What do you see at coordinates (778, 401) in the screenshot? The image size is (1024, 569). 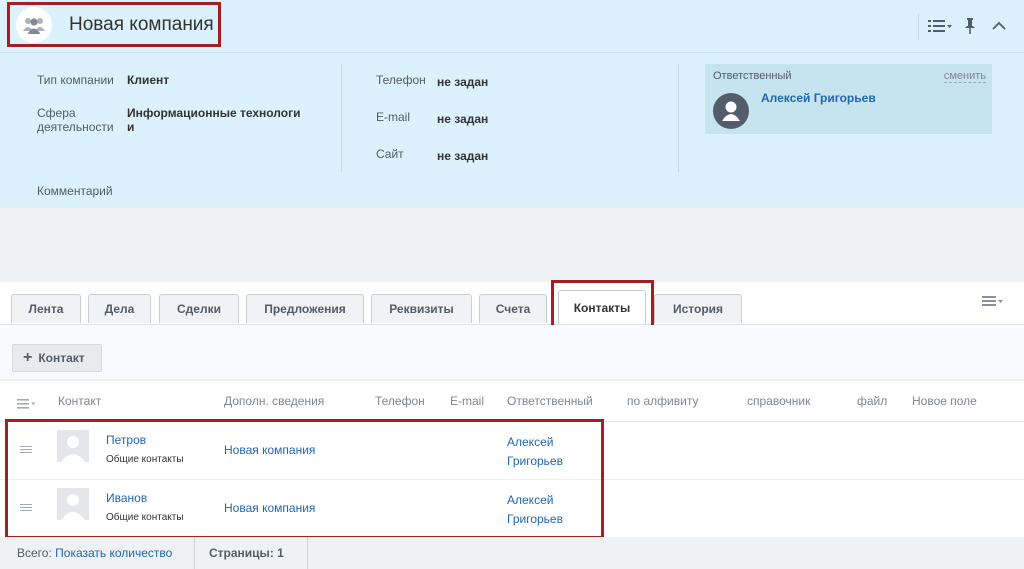 I see `column-header-directory: справочник` at bounding box center [778, 401].